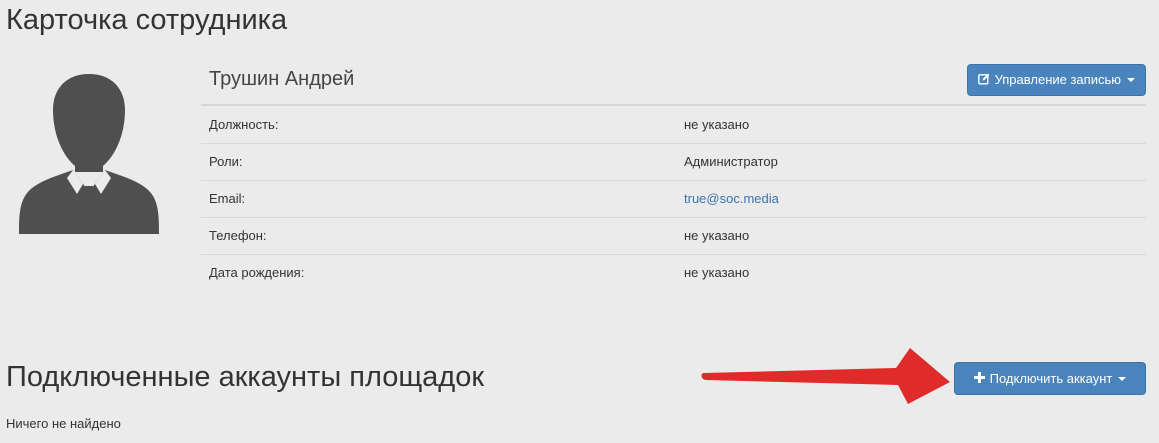 This screenshot has height=443, width=1159. Describe the element at coordinates (147, 20) in the screenshot. I see `page-title: Карточка сотрудника` at that location.